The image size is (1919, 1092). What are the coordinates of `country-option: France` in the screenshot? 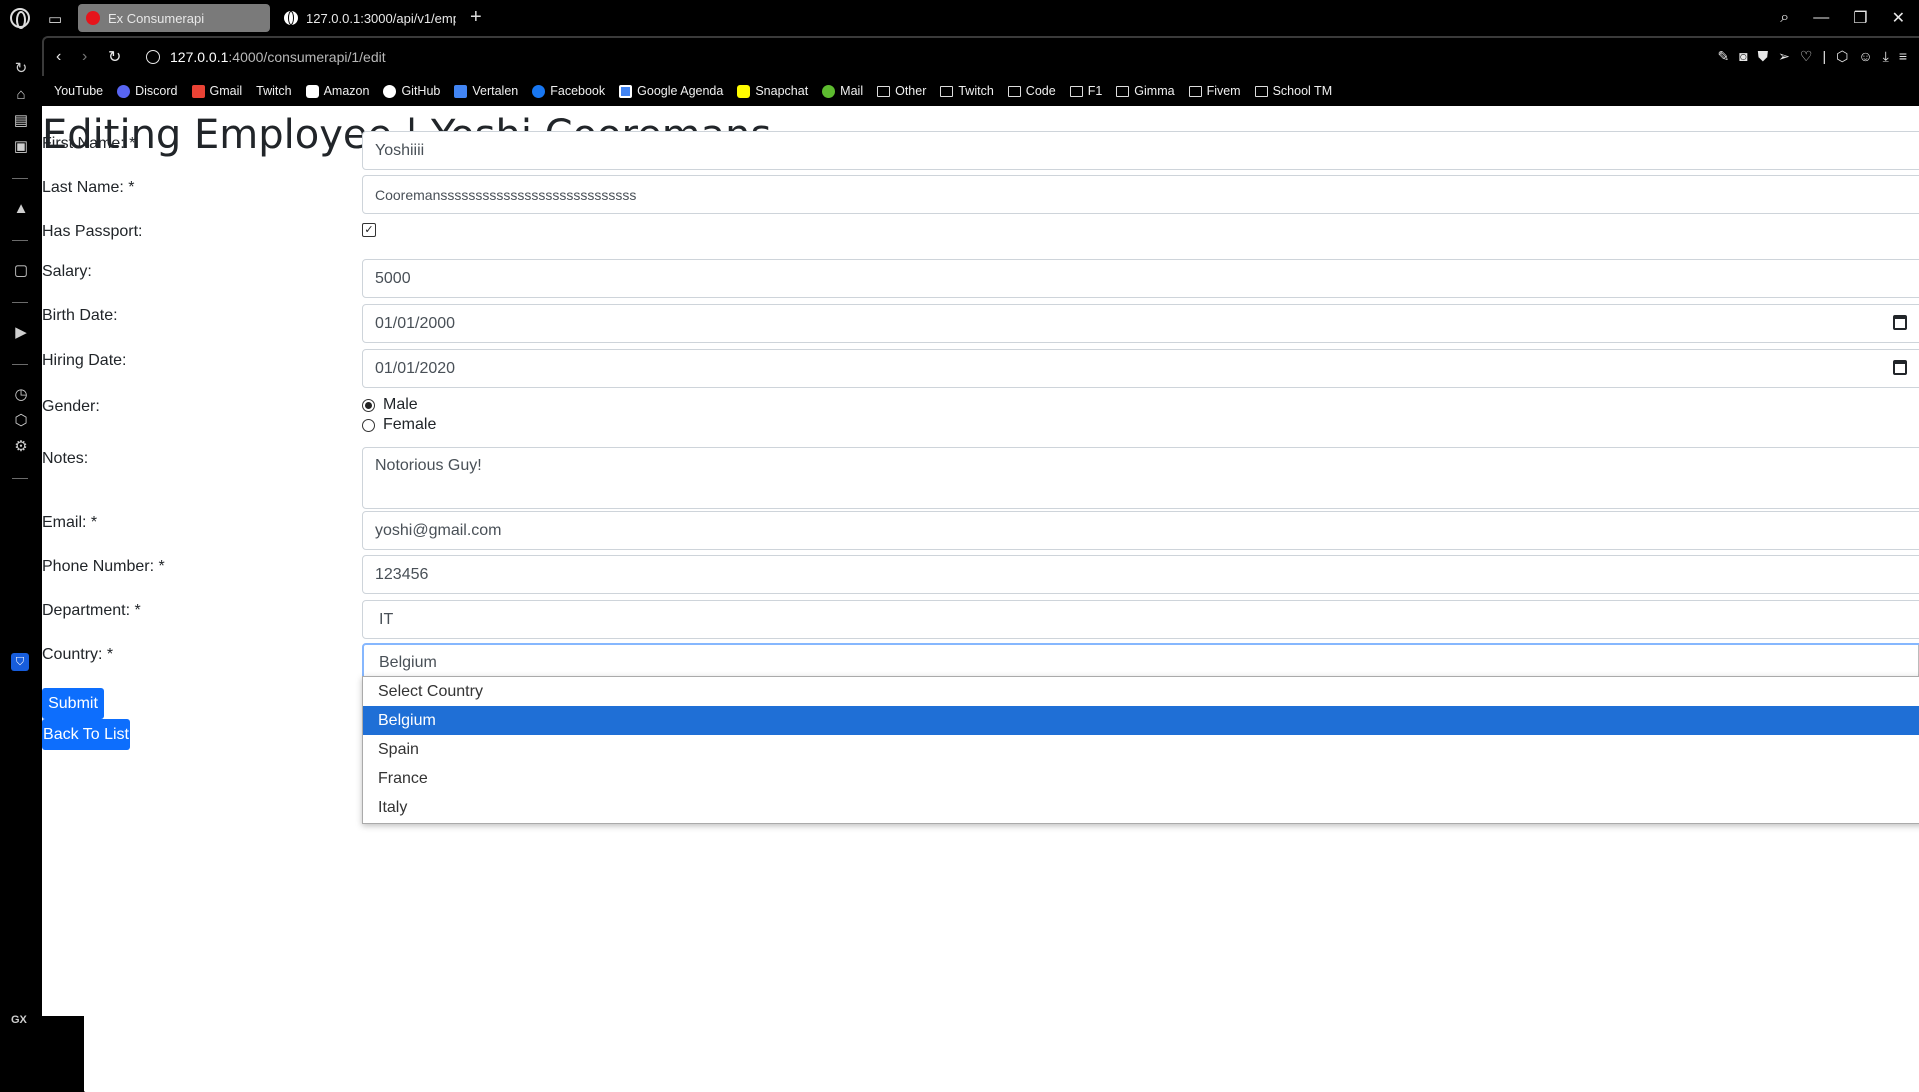 It's located at (1141, 778).